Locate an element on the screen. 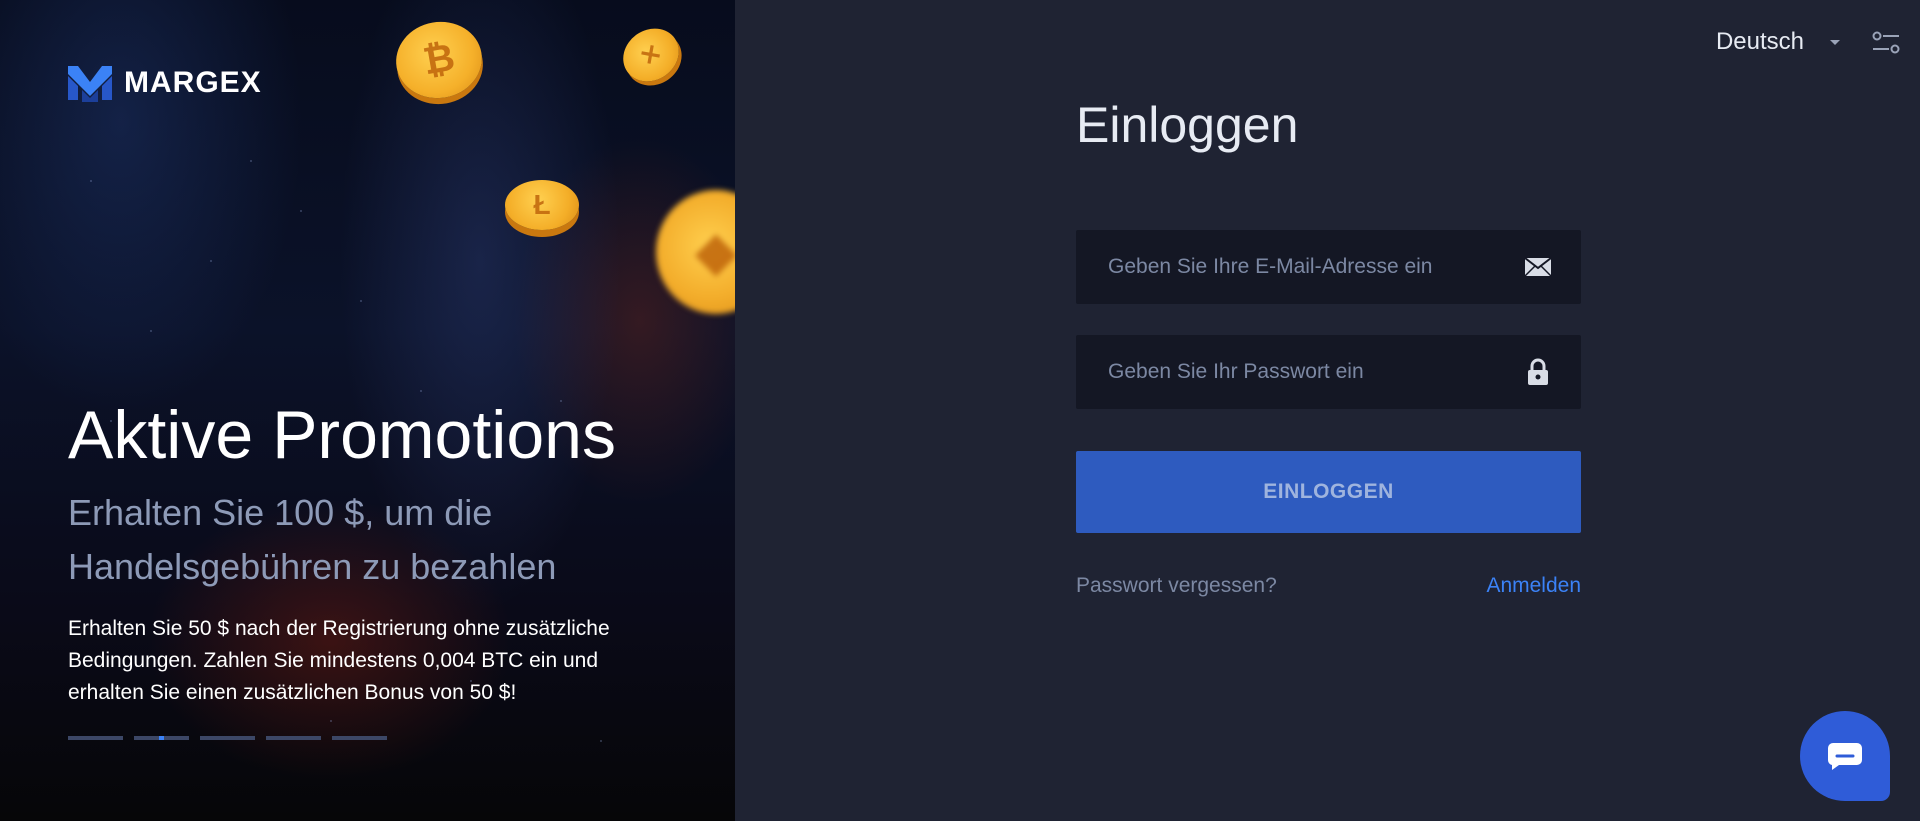  margex-logo-icon is located at coordinates (90, 84).